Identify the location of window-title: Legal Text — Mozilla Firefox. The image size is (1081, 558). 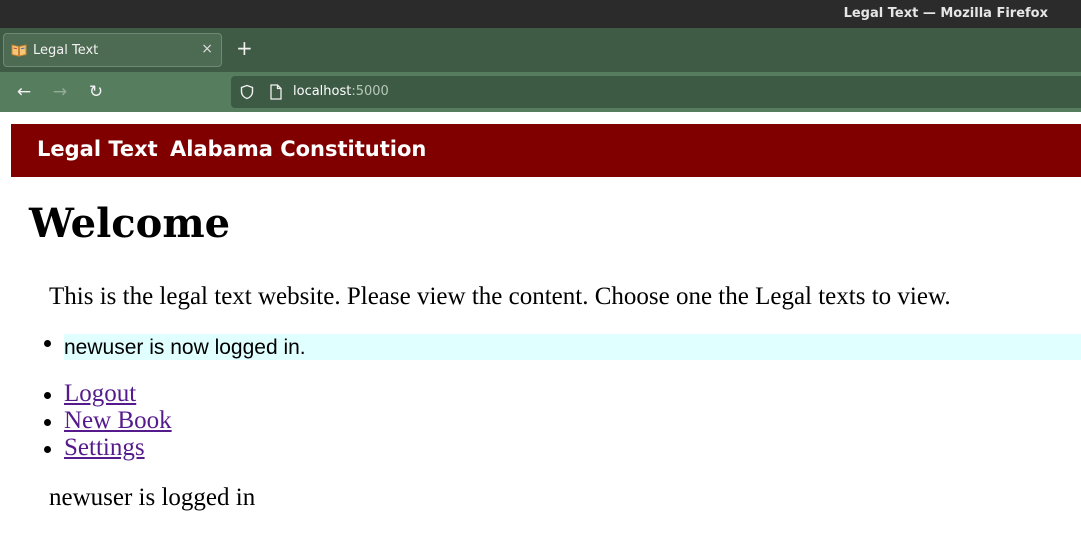
(945, 13).